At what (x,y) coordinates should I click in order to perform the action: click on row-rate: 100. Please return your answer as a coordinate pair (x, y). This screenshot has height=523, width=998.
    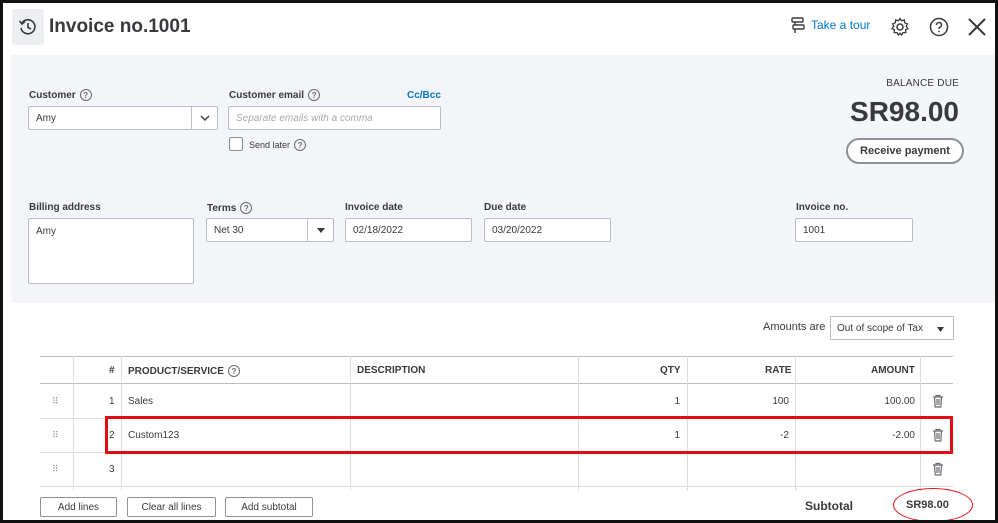
    Looking at the image, I should click on (780, 401).